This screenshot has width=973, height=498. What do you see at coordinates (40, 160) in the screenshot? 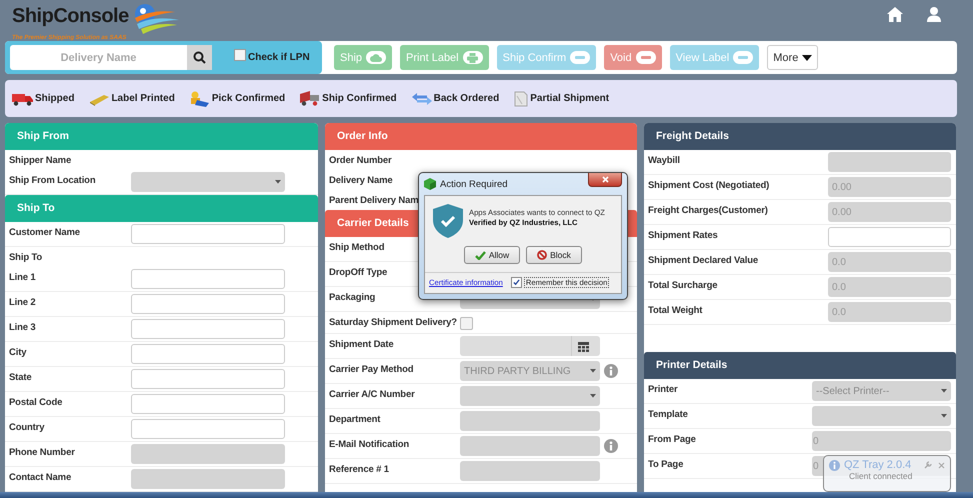
I see `field-label: Shipper Name` at bounding box center [40, 160].